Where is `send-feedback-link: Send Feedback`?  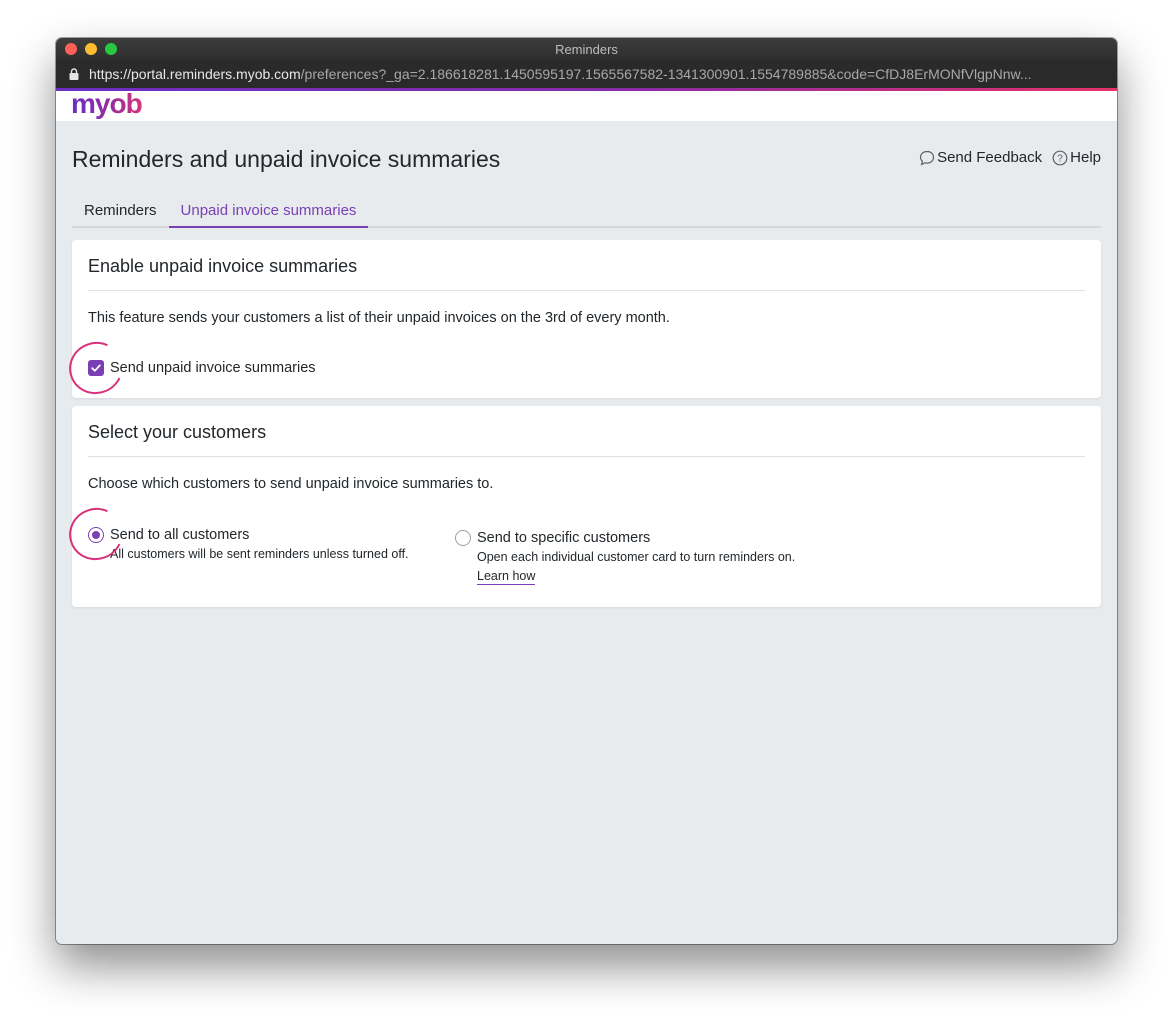
send-feedback-link: Send Feedback is located at coordinates (980, 157).